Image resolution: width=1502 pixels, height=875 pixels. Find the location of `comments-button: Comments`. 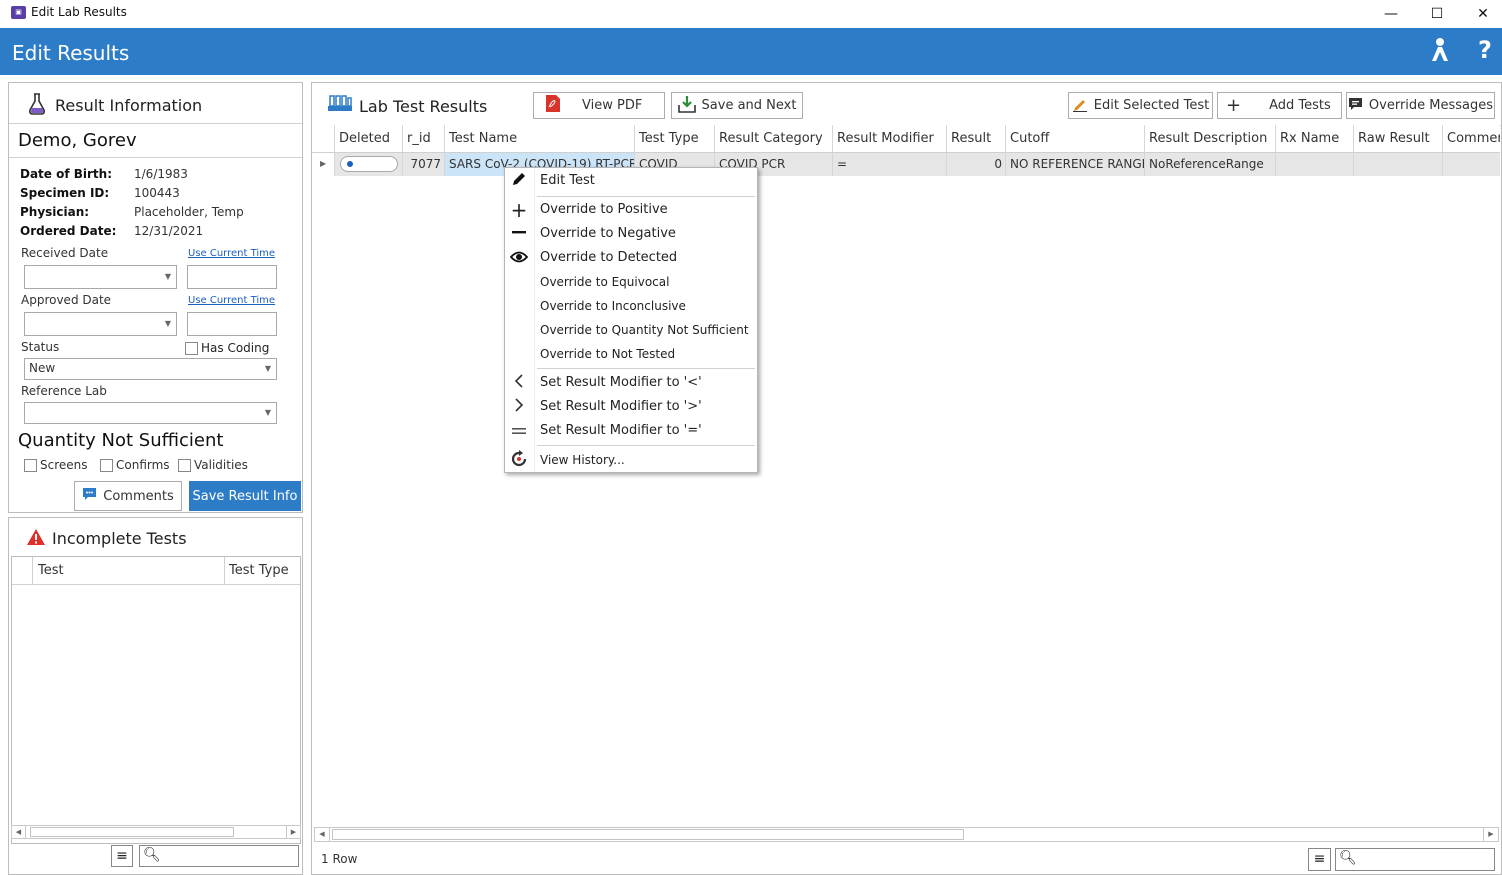

comments-button: Comments is located at coordinates (128, 496).